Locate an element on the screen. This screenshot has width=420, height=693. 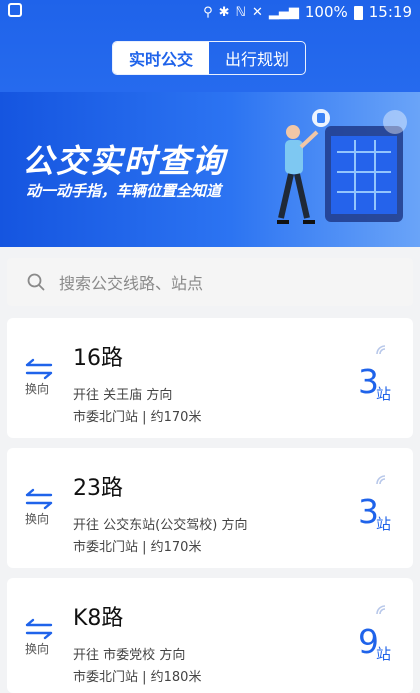
search-icon is located at coordinates (36, 282).